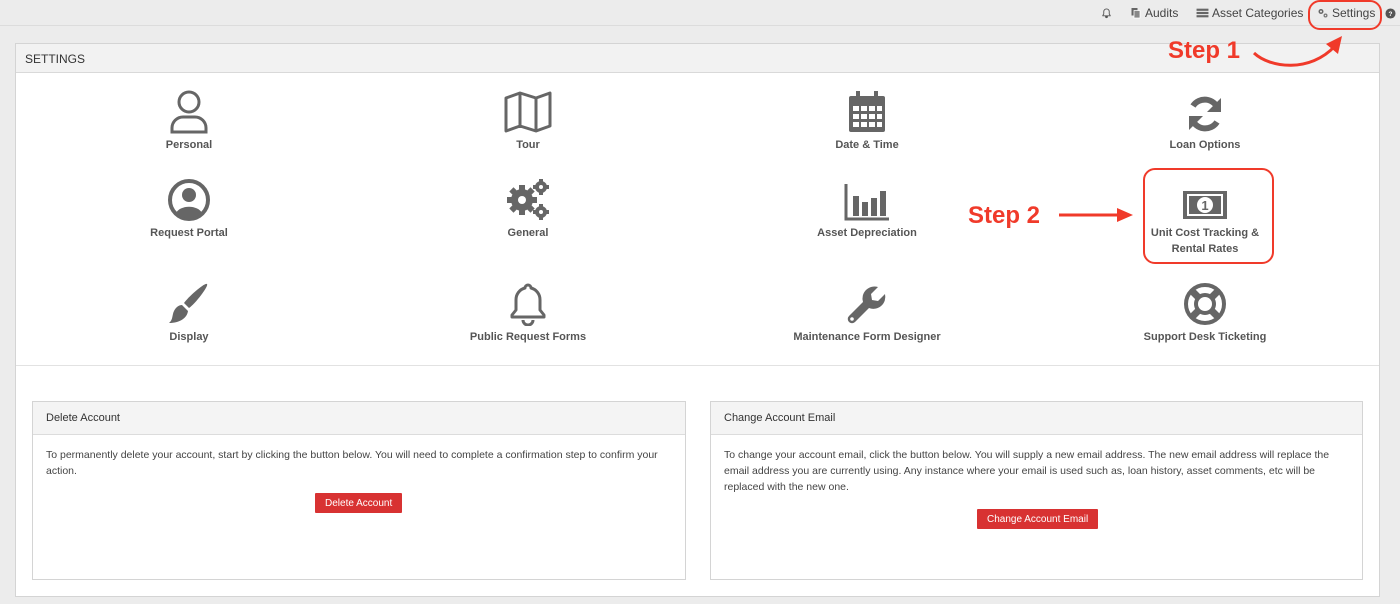 Image resolution: width=1400 pixels, height=604 pixels. Describe the element at coordinates (528, 233) in the screenshot. I see `tile-label: General` at that location.